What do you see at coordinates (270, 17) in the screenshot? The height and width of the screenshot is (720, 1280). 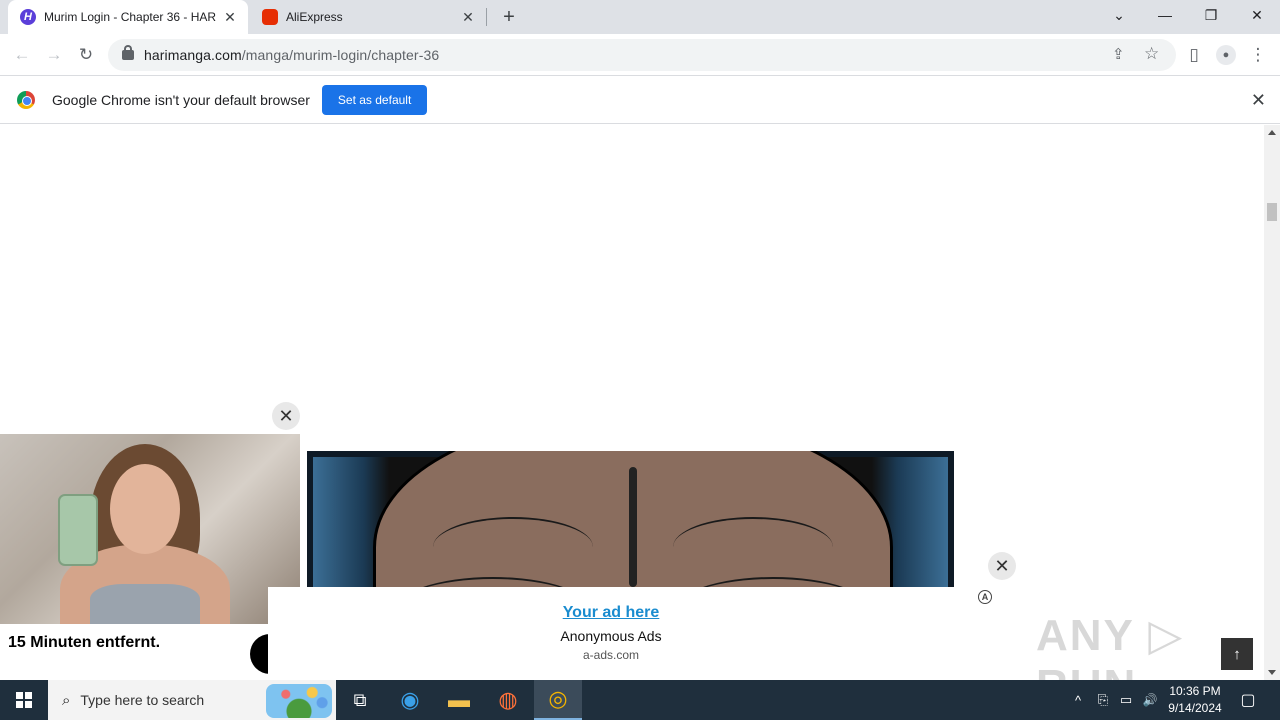 I see `aliexpress-favicon-icon` at bounding box center [270, 17].